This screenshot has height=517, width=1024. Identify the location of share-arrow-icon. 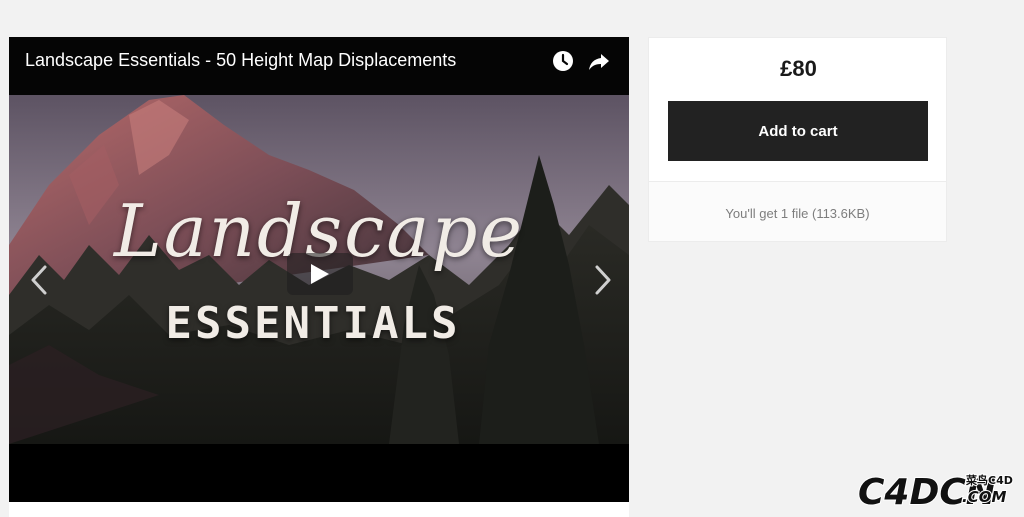
(599, 61).